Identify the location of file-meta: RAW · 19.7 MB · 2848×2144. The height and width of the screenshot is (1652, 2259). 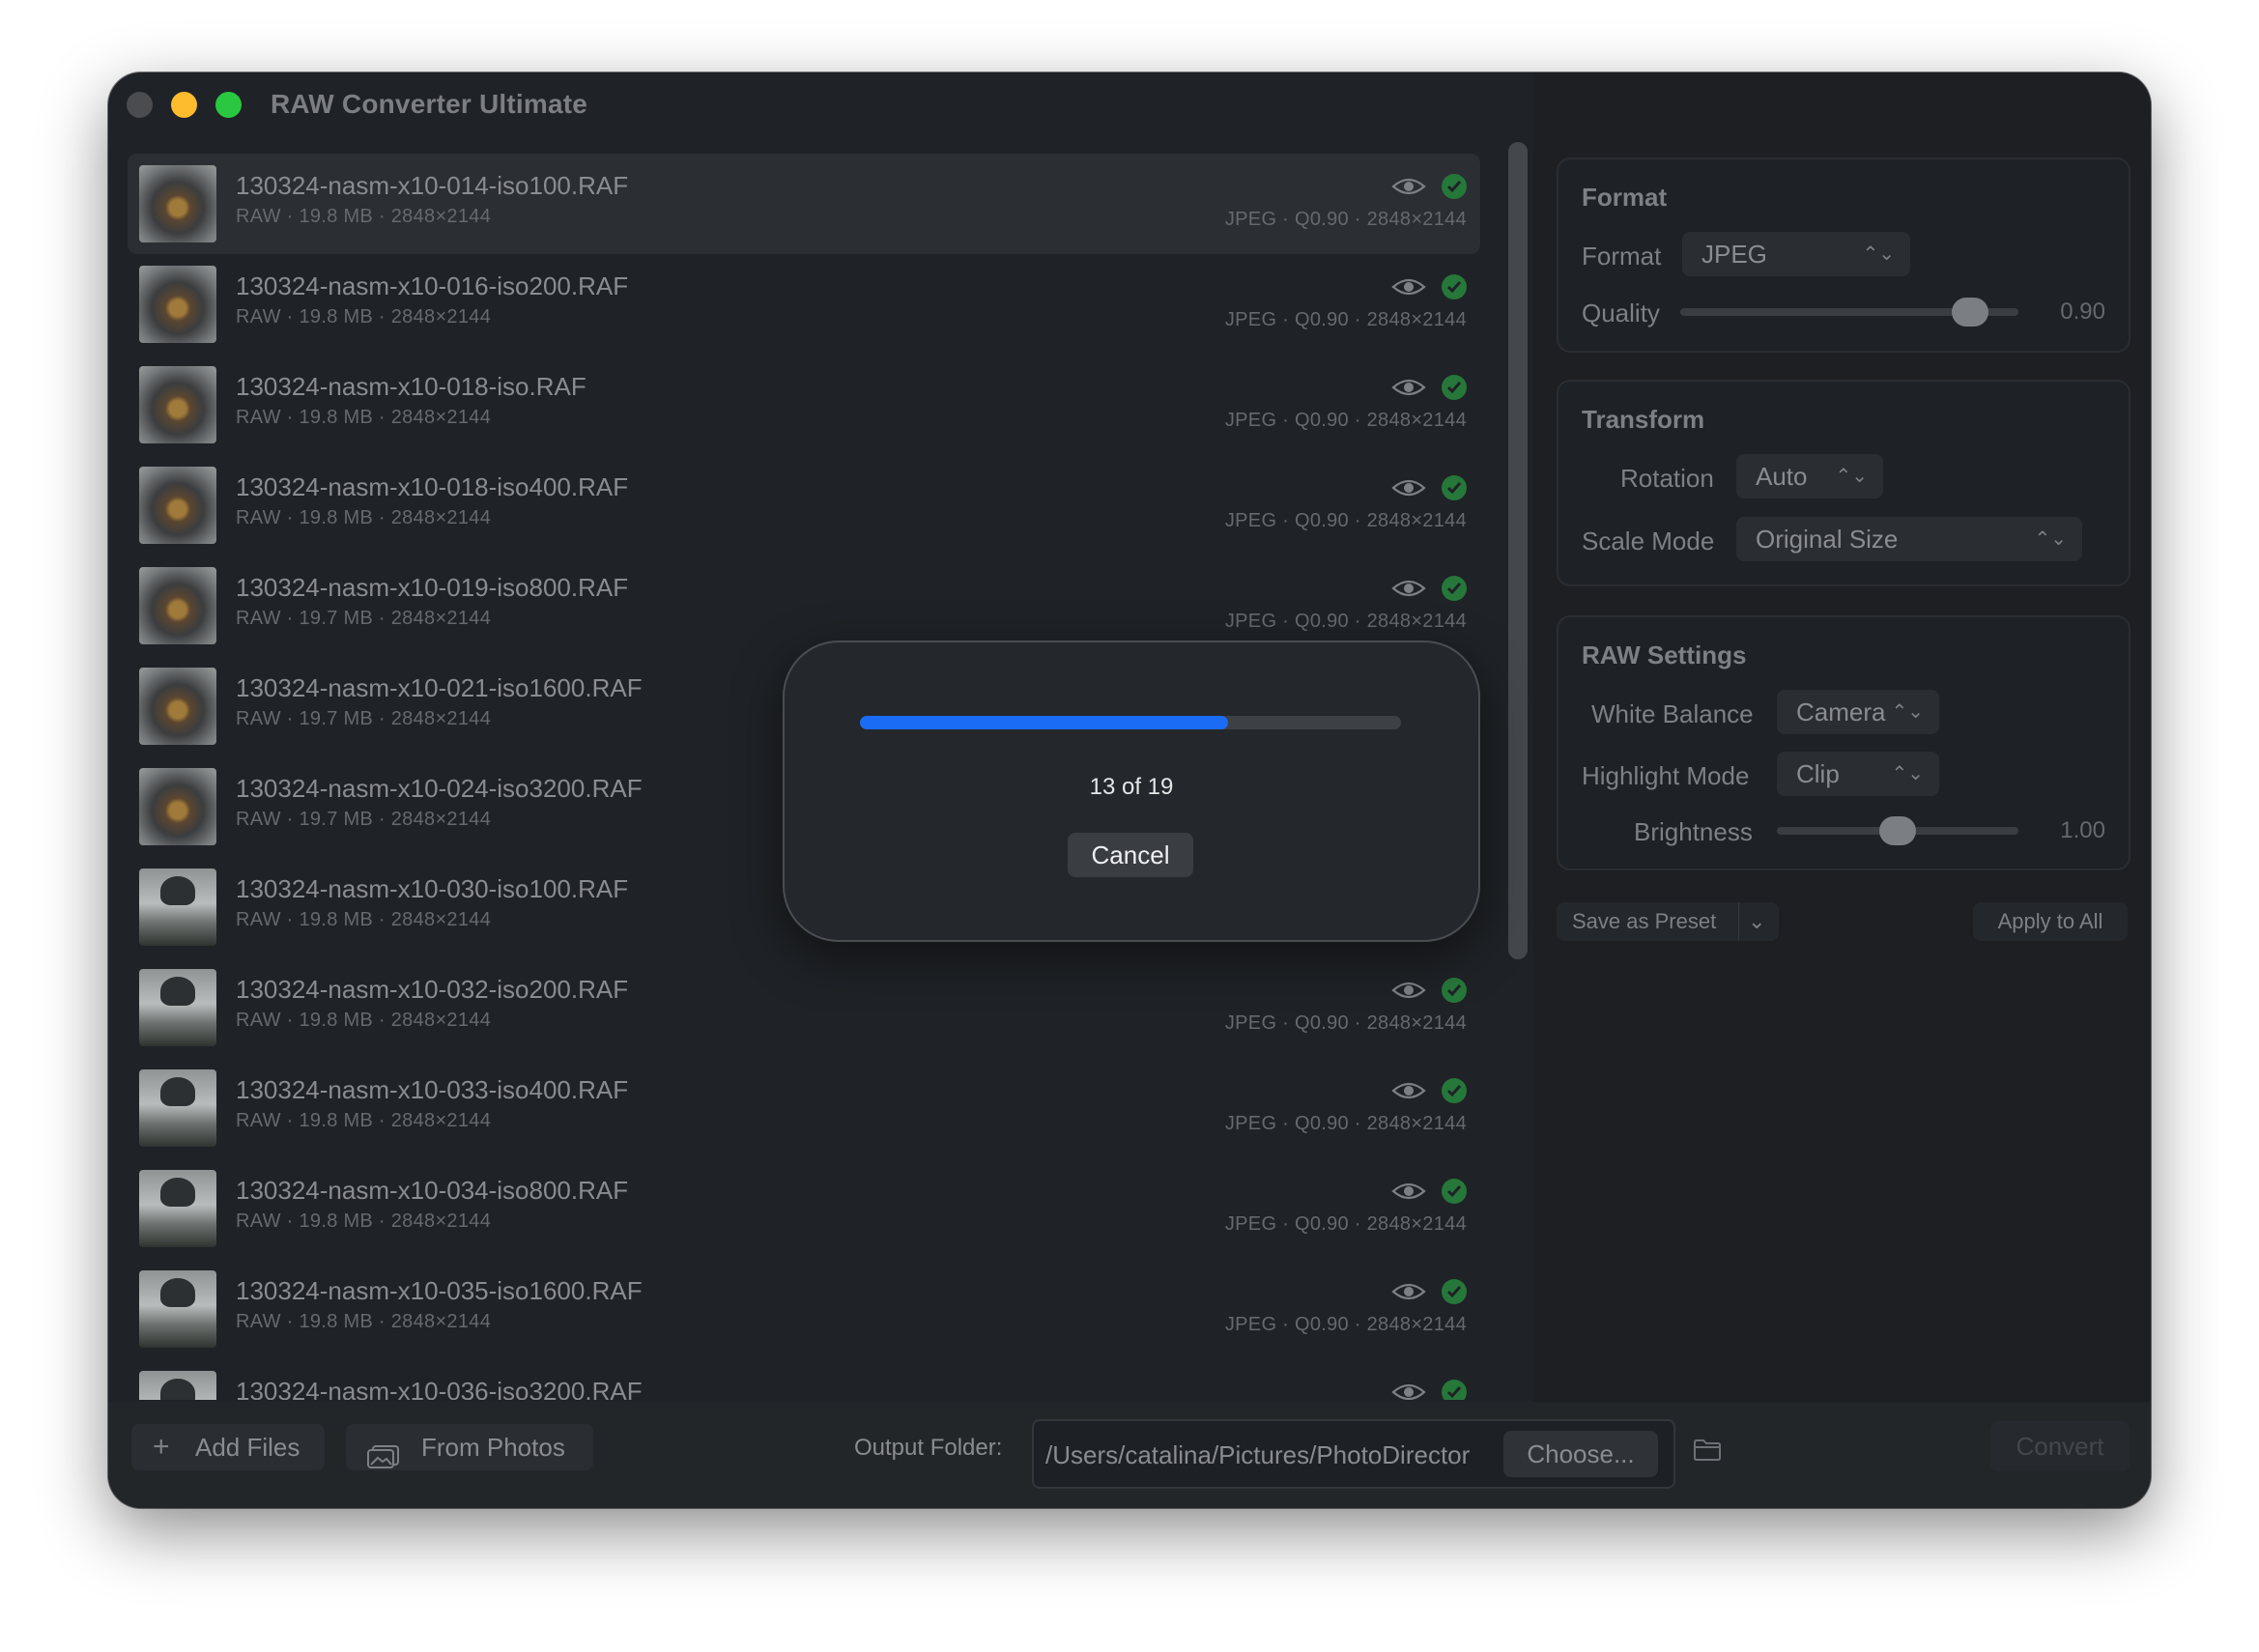
(364, 618).